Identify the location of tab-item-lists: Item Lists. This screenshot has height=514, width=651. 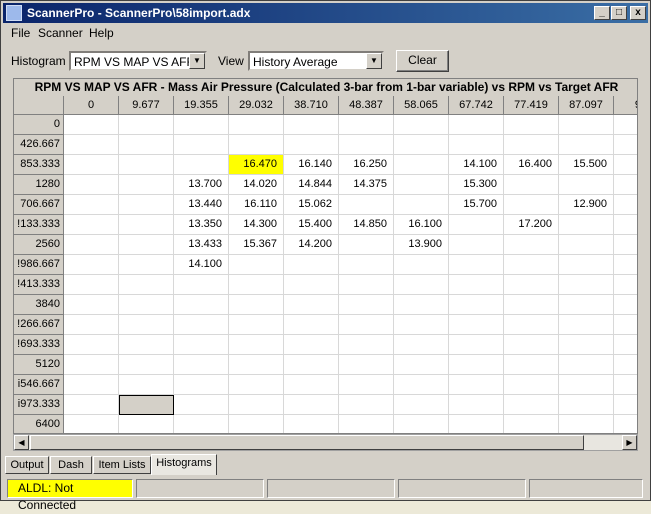
(122, 465).